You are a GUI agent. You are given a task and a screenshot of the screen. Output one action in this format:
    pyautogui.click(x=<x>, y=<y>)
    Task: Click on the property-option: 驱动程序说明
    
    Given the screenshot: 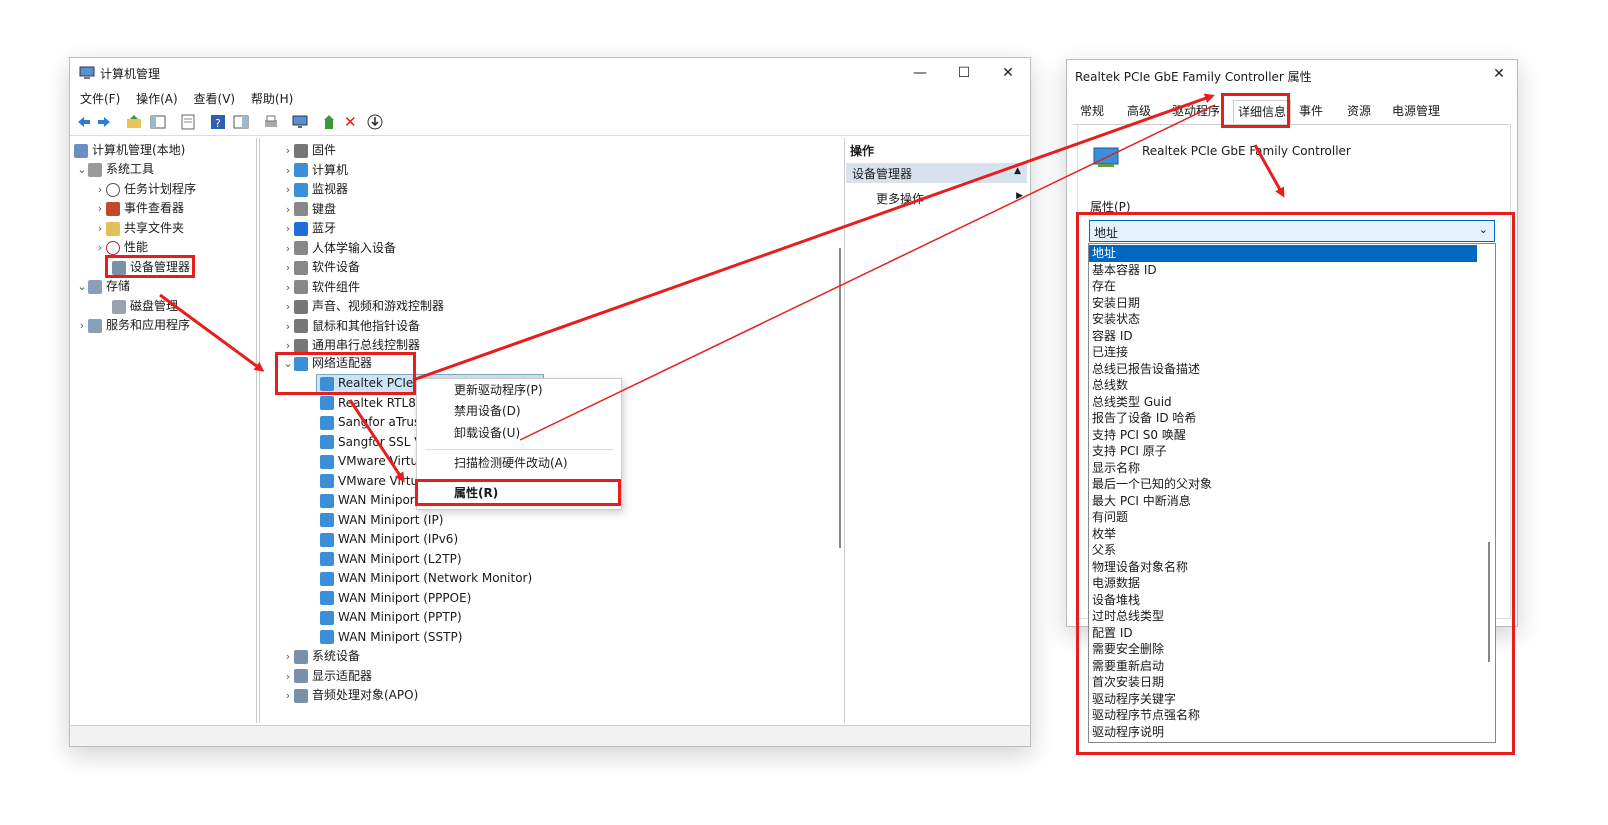 What is the action you would take?
    pyautogui.click(x=1283, y=732)
    